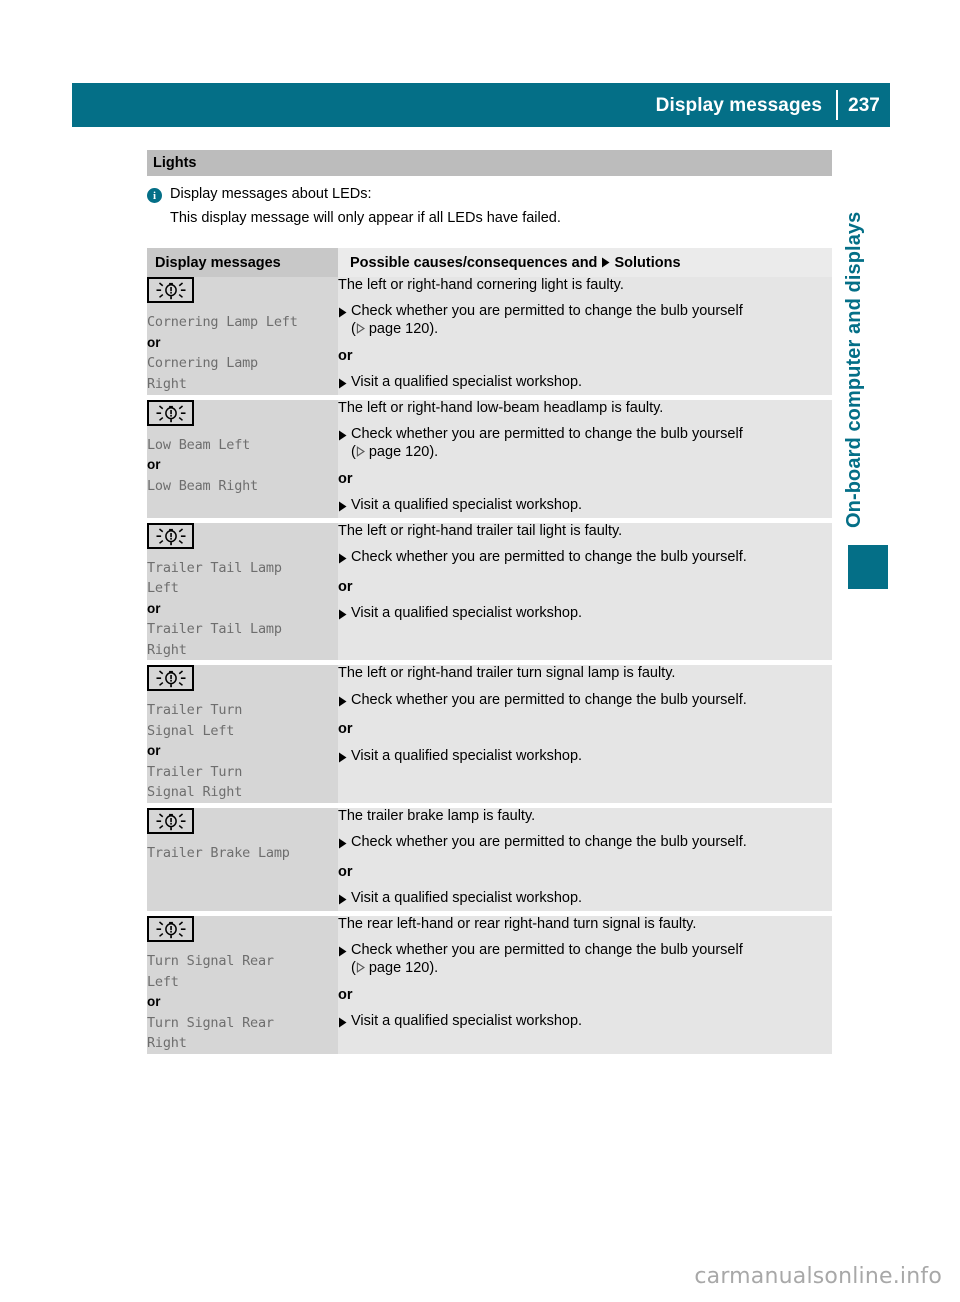 Image resolution: width=960 pixels, height=1302 pixels. Describe the element at coordinates (214, 639) in the screenshot. I see `display-message-text: Trailer Tail Lamp Right` at that location.